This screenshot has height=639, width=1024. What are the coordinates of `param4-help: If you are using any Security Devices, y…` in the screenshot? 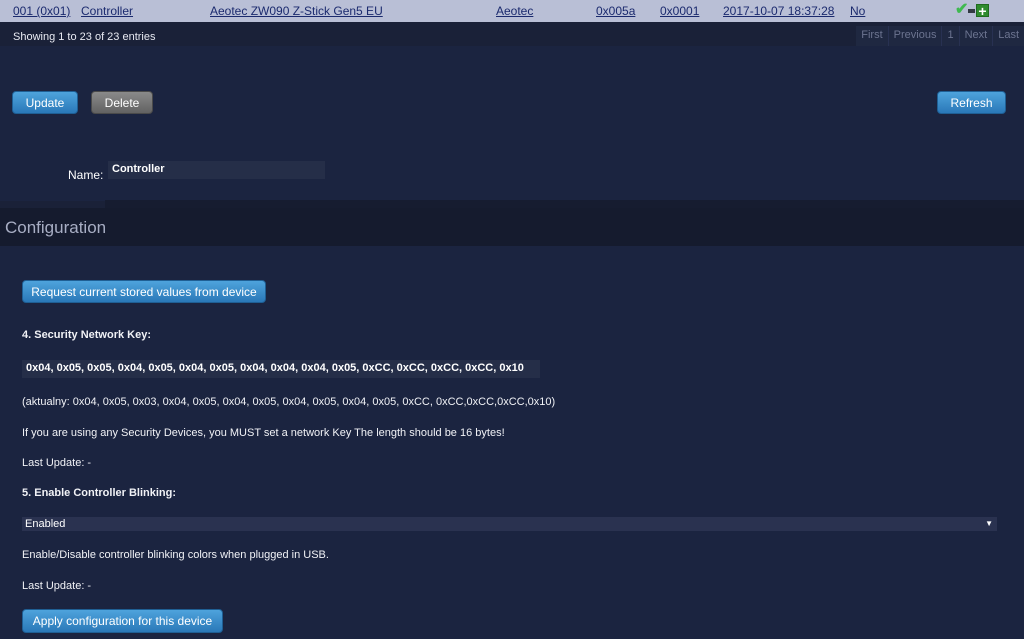 It's located at (263, 433).